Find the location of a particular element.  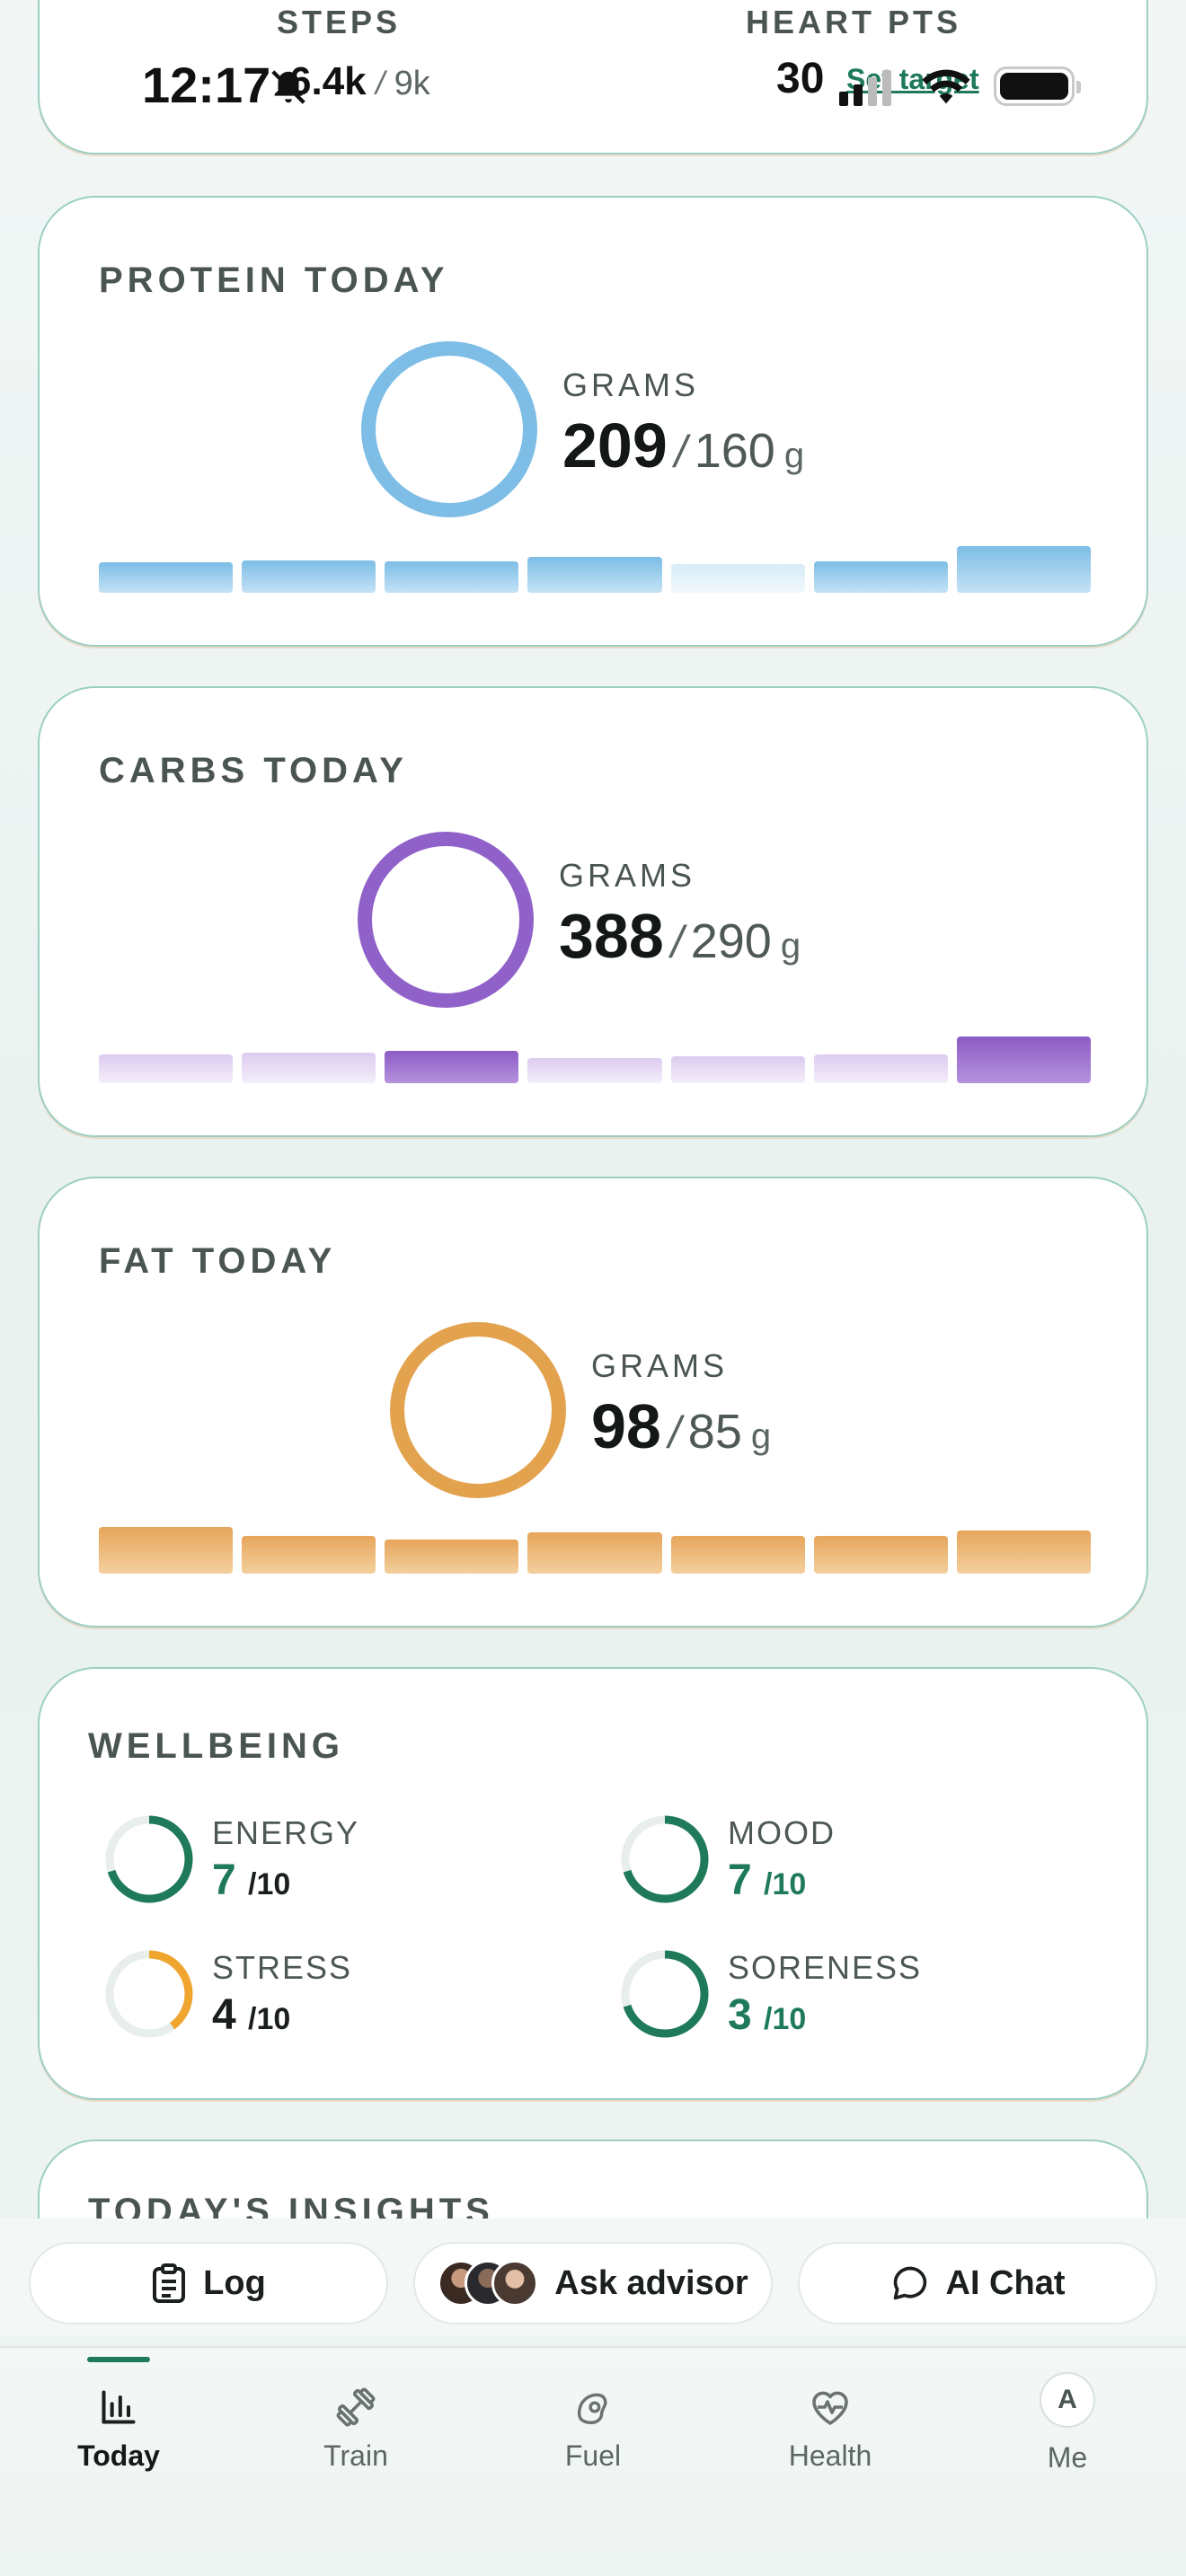

steps-value-line: 6.4k / 9k is located at coordinates (359, 81).